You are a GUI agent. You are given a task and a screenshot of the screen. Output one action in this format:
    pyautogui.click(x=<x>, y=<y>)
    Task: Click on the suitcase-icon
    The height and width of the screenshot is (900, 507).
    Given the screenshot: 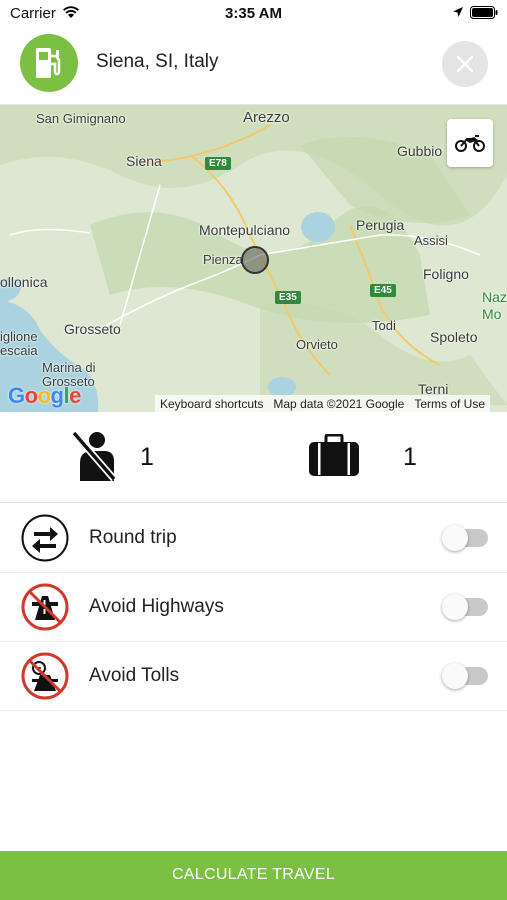 What is the action you would take?
    pyautogui.click(x=334, y=456)
    